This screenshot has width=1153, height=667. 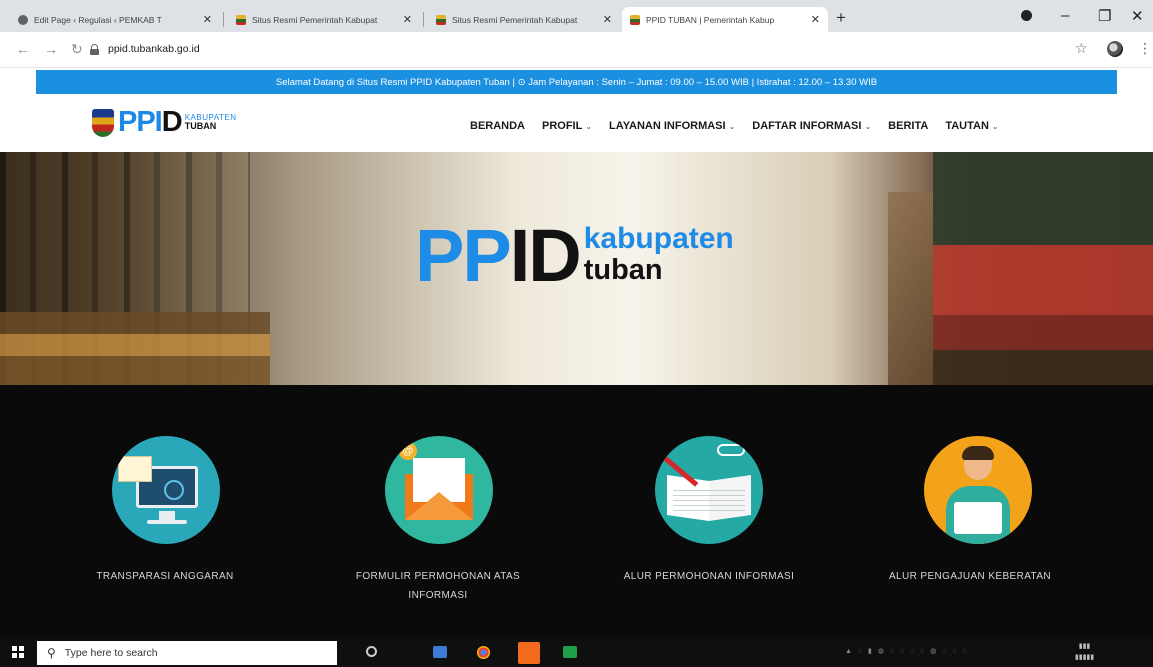 I want to click on restore-icon: ❐, so click(x=1104, y=16).